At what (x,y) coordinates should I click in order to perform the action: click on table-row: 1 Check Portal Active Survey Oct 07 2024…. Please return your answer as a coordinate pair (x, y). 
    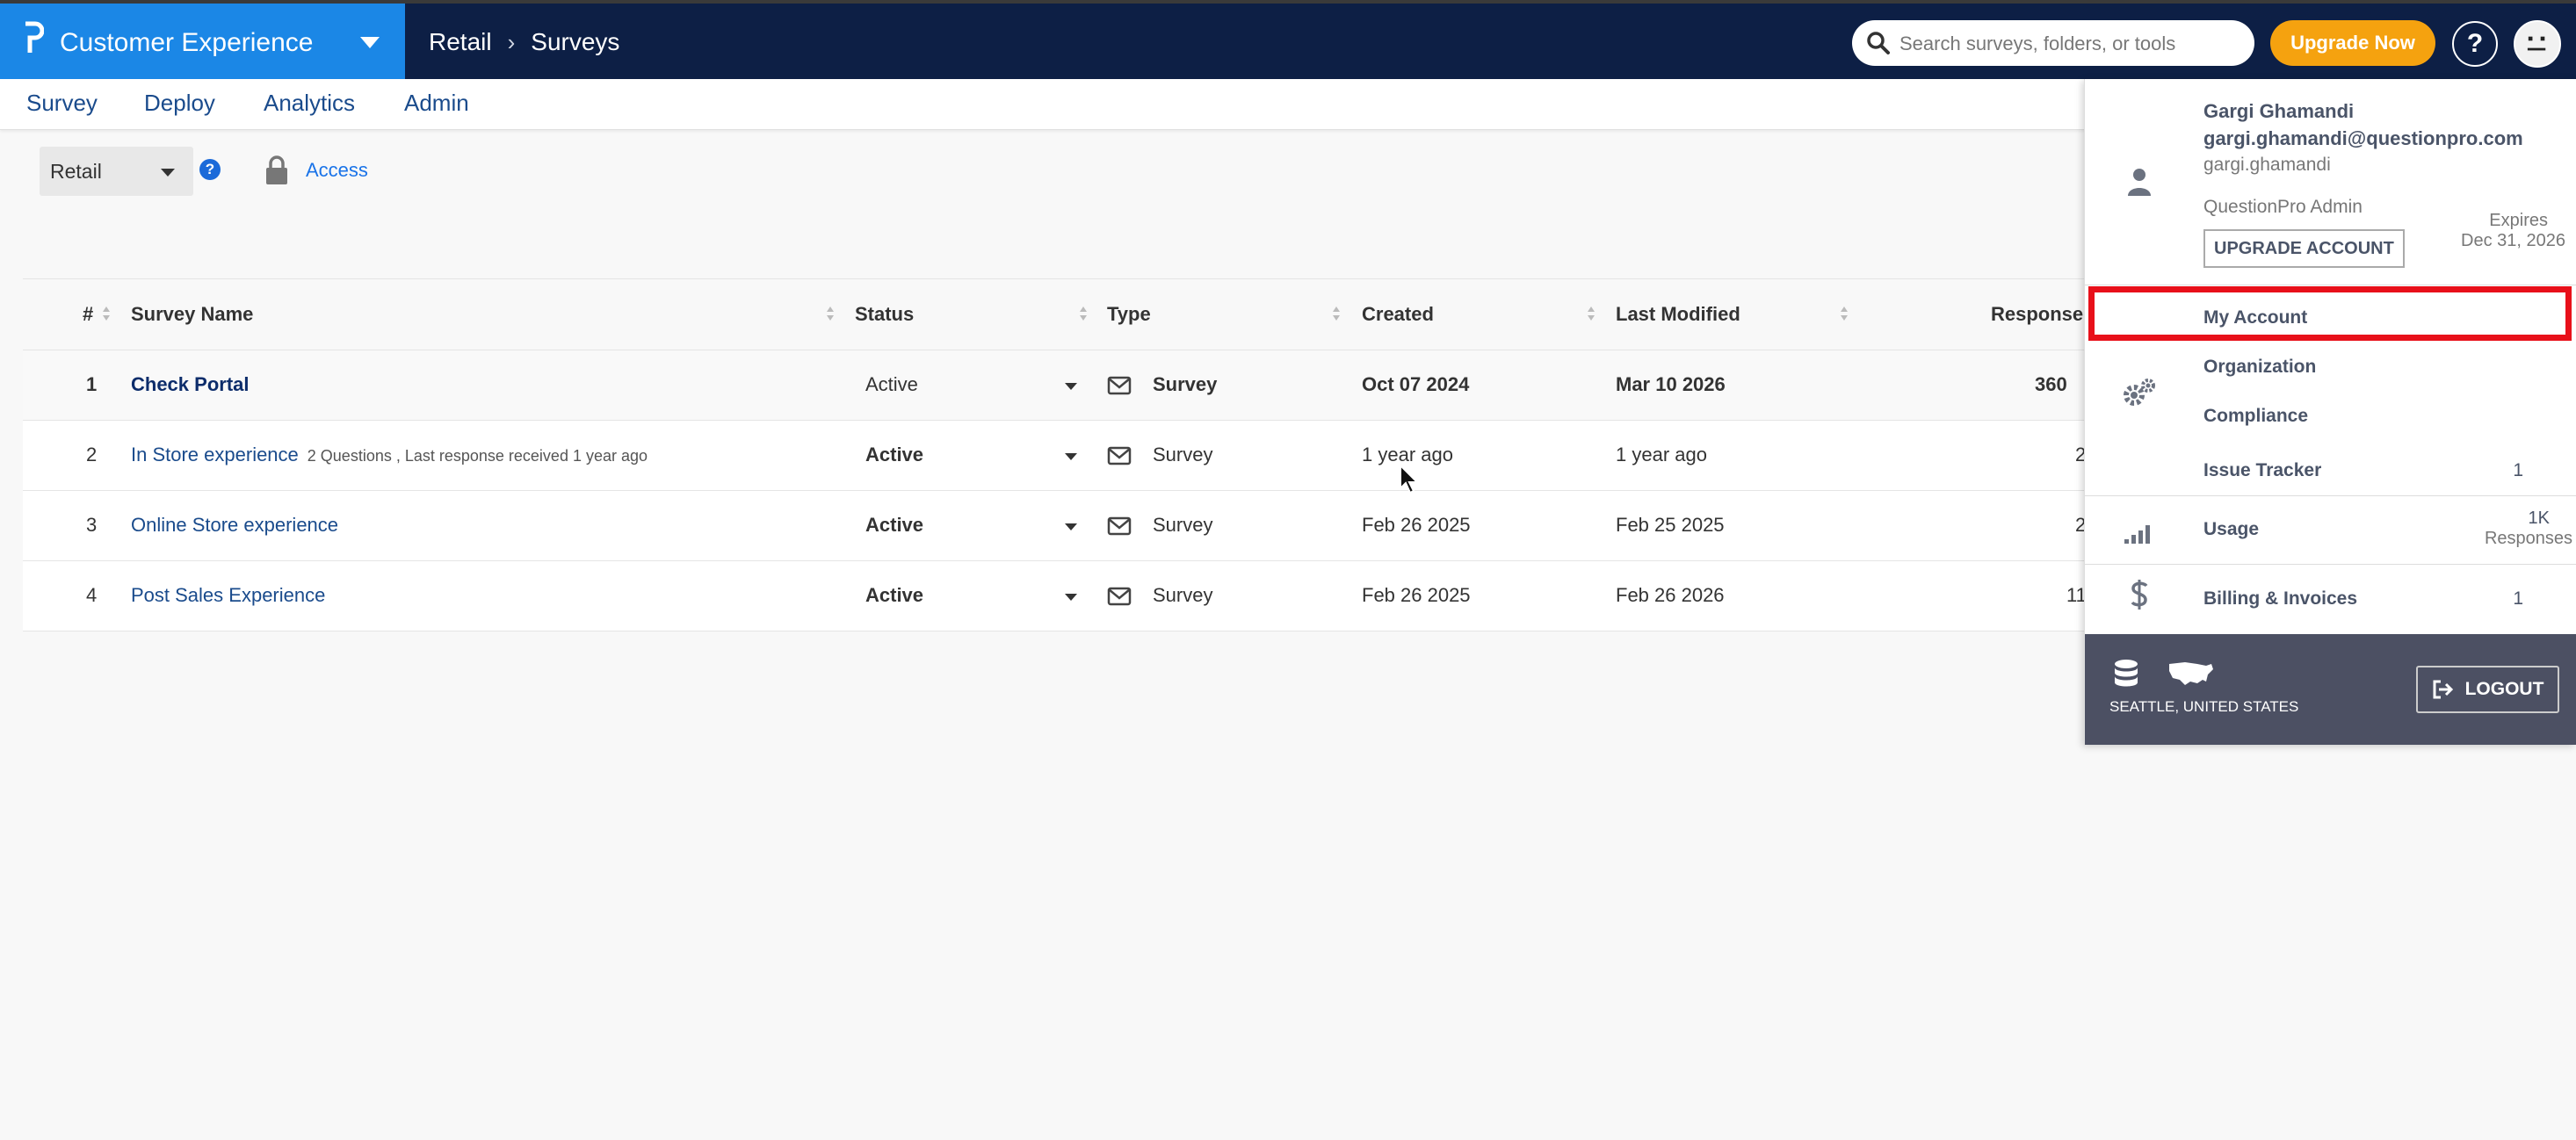
    Looking at the image, I should click on (1055, 385).